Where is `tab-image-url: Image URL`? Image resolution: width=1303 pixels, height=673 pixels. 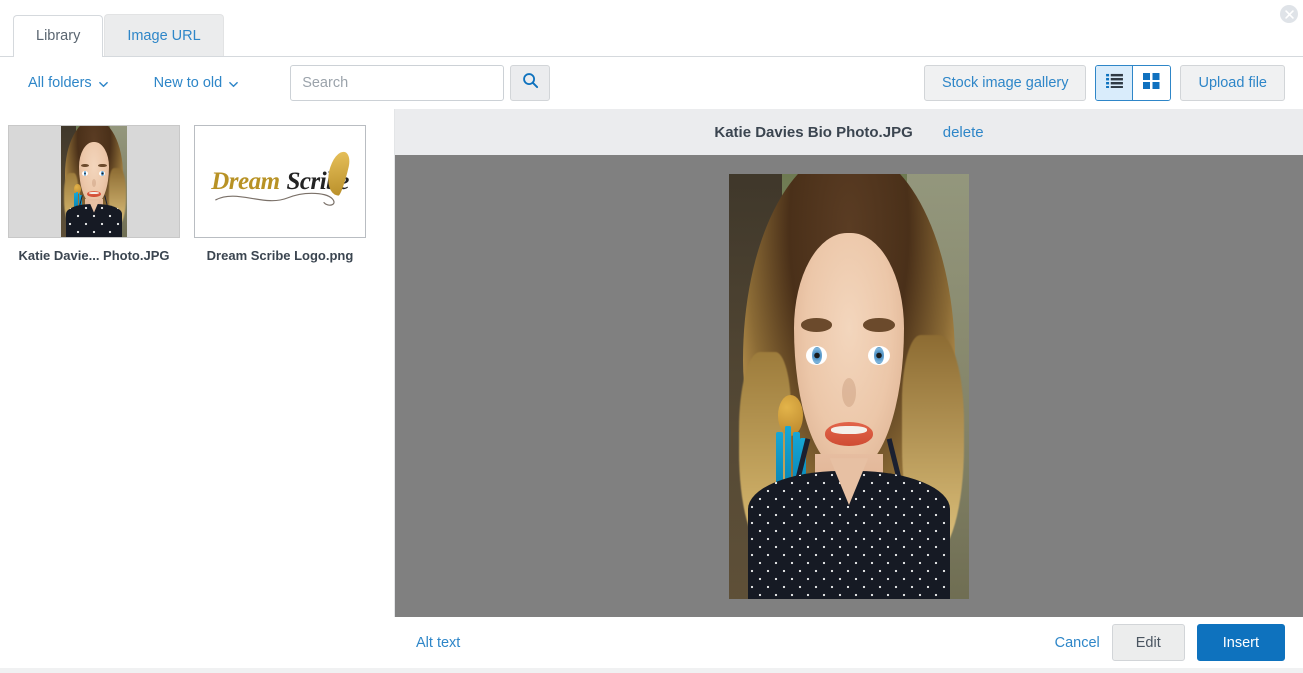 tab-image-url: Image URL is located at coordinates (164, 35).